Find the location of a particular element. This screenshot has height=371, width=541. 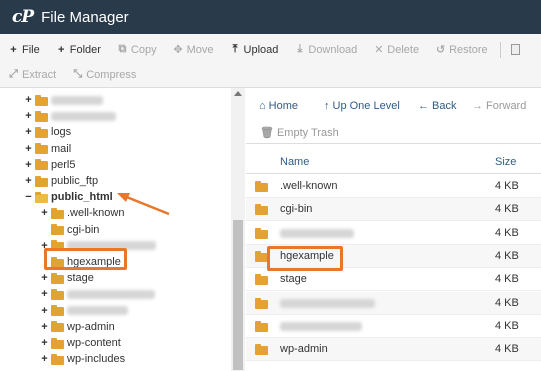

move-button: ✥ Move is located at coordinates (193, 50).